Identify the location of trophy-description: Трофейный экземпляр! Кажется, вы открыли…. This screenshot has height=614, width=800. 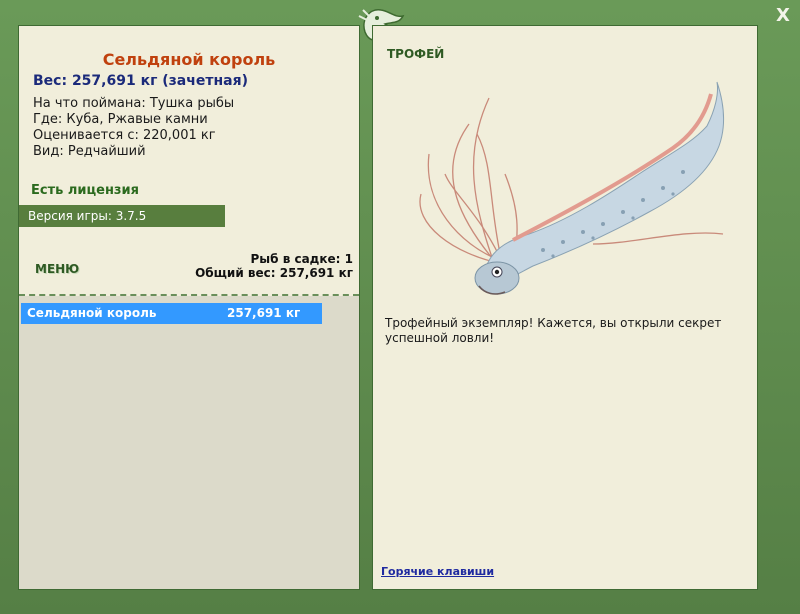
(553, 330).